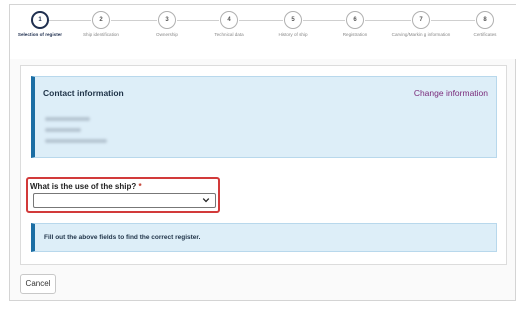  I want to click on ship-use-question-group: What is the use of the ship? *, so click(123, 195).